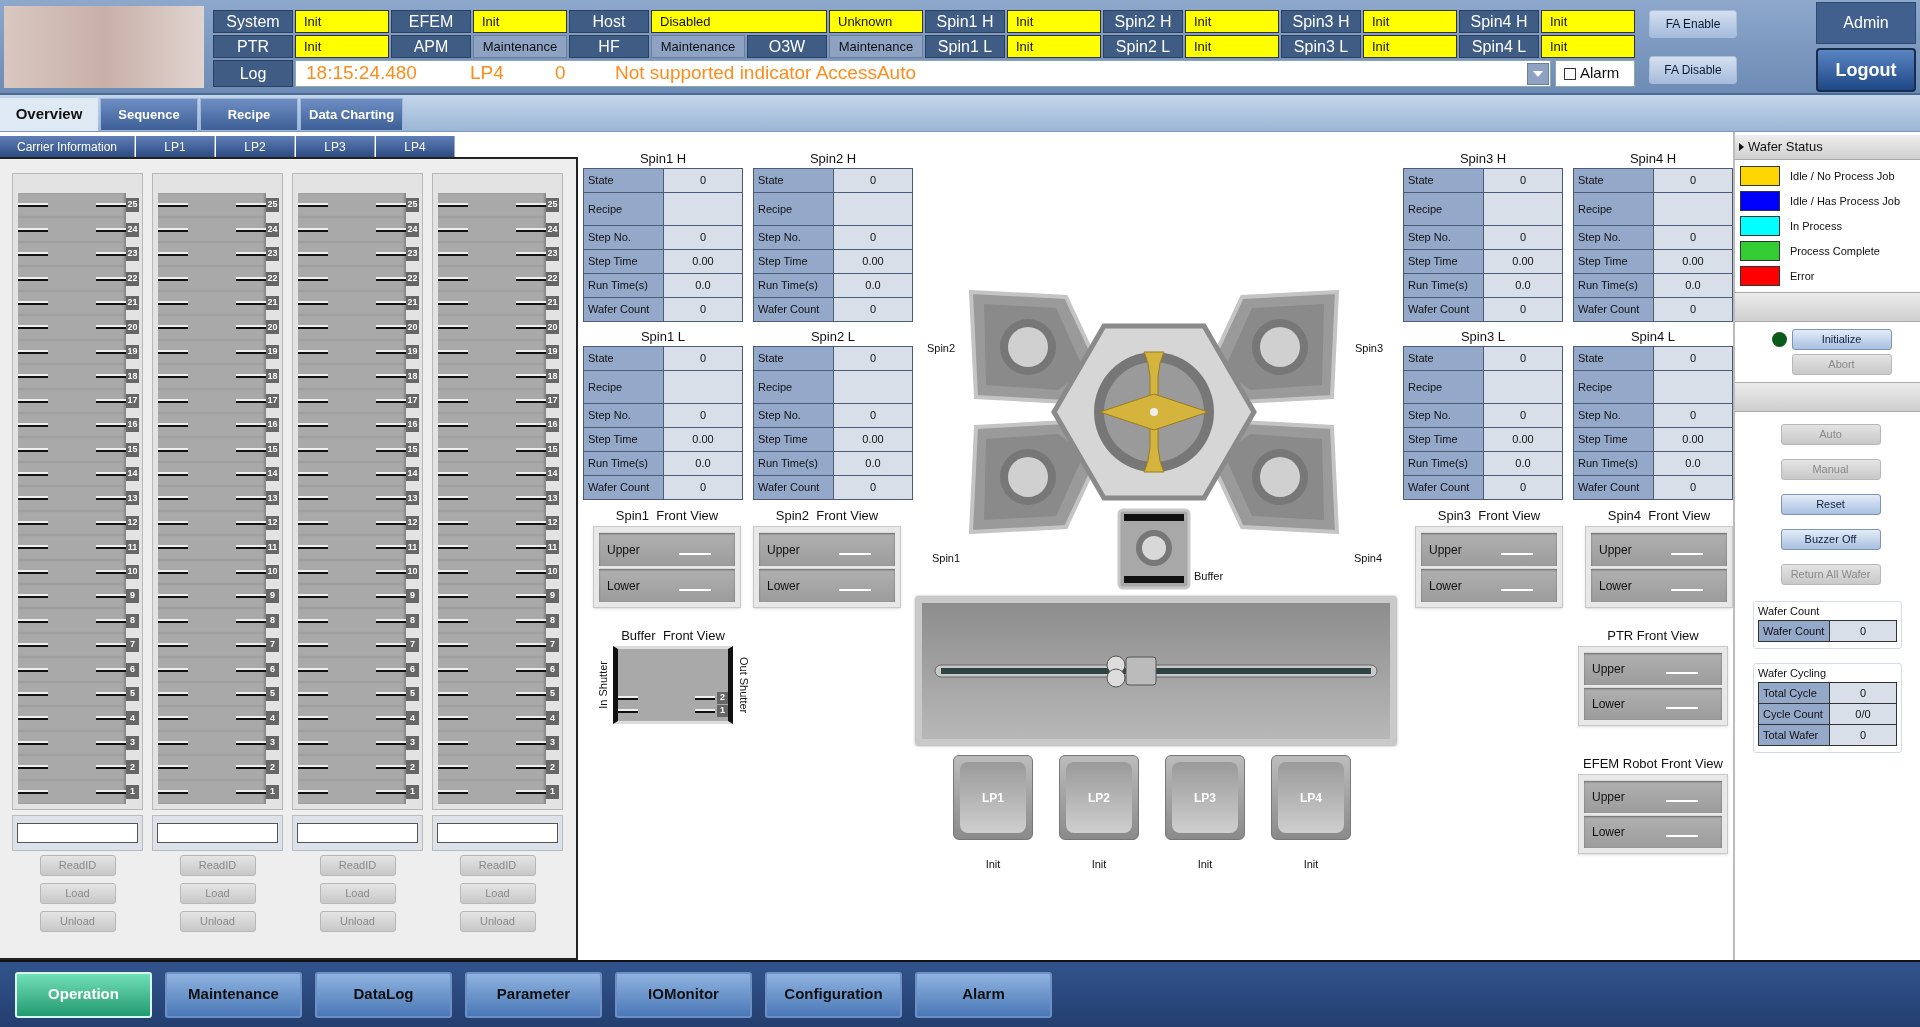  Describe the element at coordinates (1538, 73) in the screenshot. I see `dropdown-caret-icon` at that location.